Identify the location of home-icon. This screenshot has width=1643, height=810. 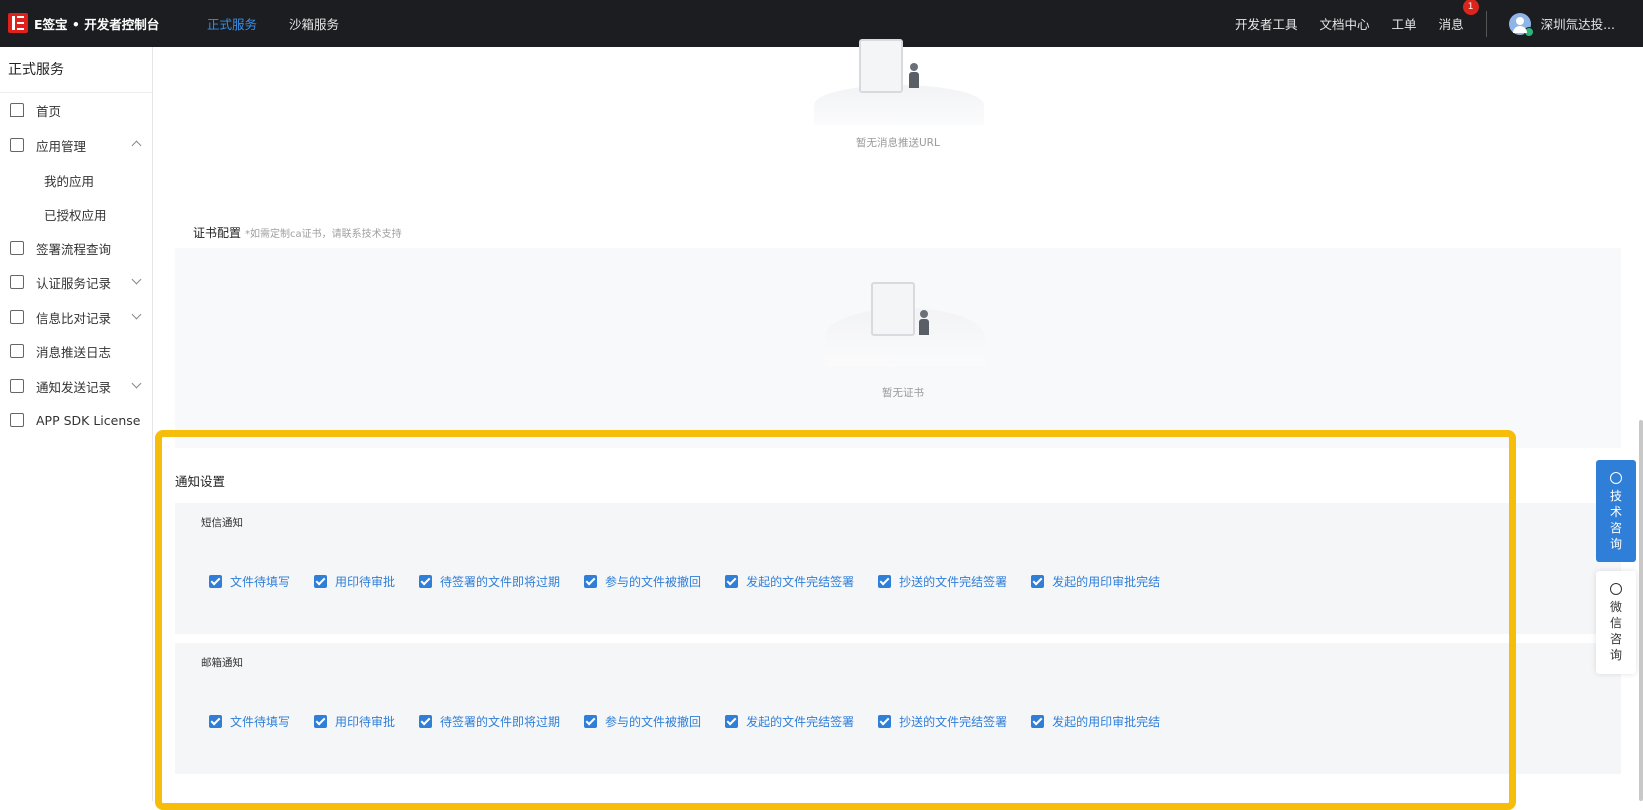
(17, 110).